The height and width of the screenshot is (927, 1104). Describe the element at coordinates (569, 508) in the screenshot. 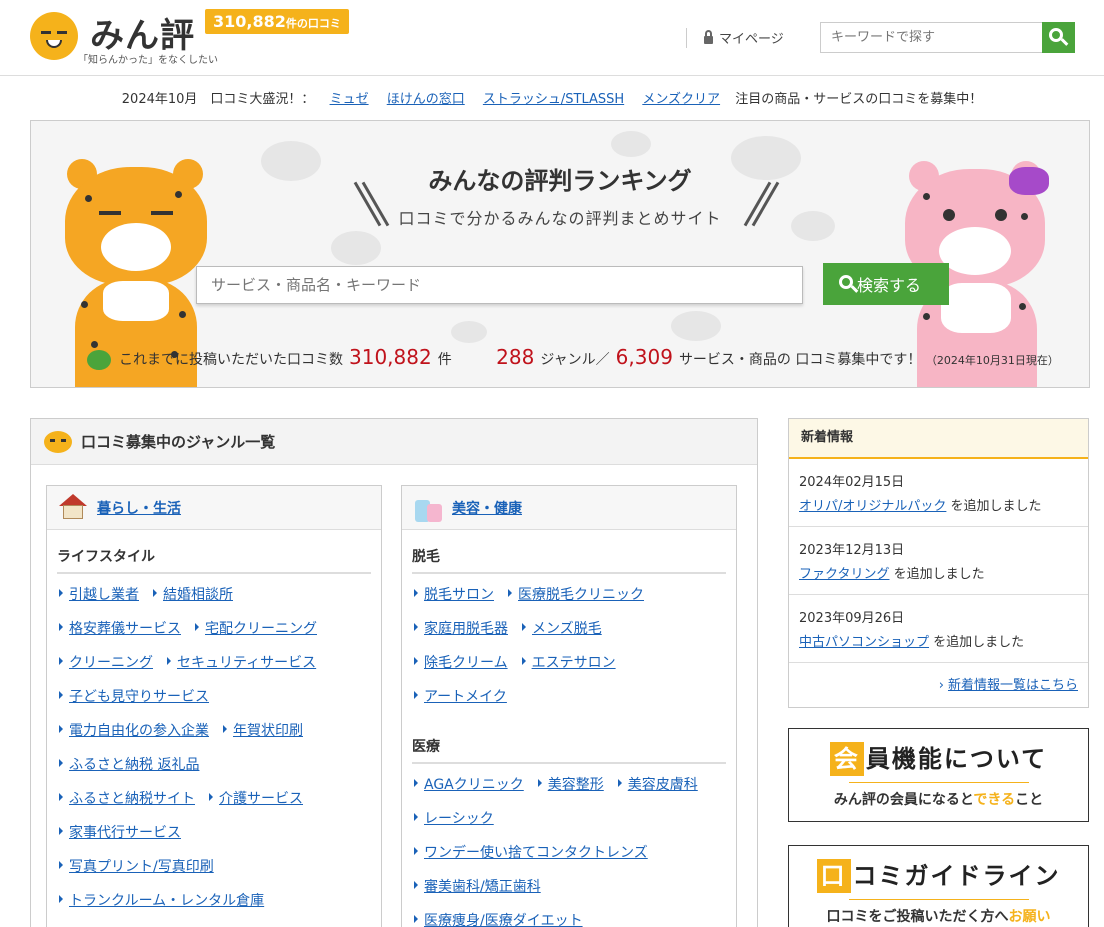

I see `category-header-beauty: 美容・健康` at that location.